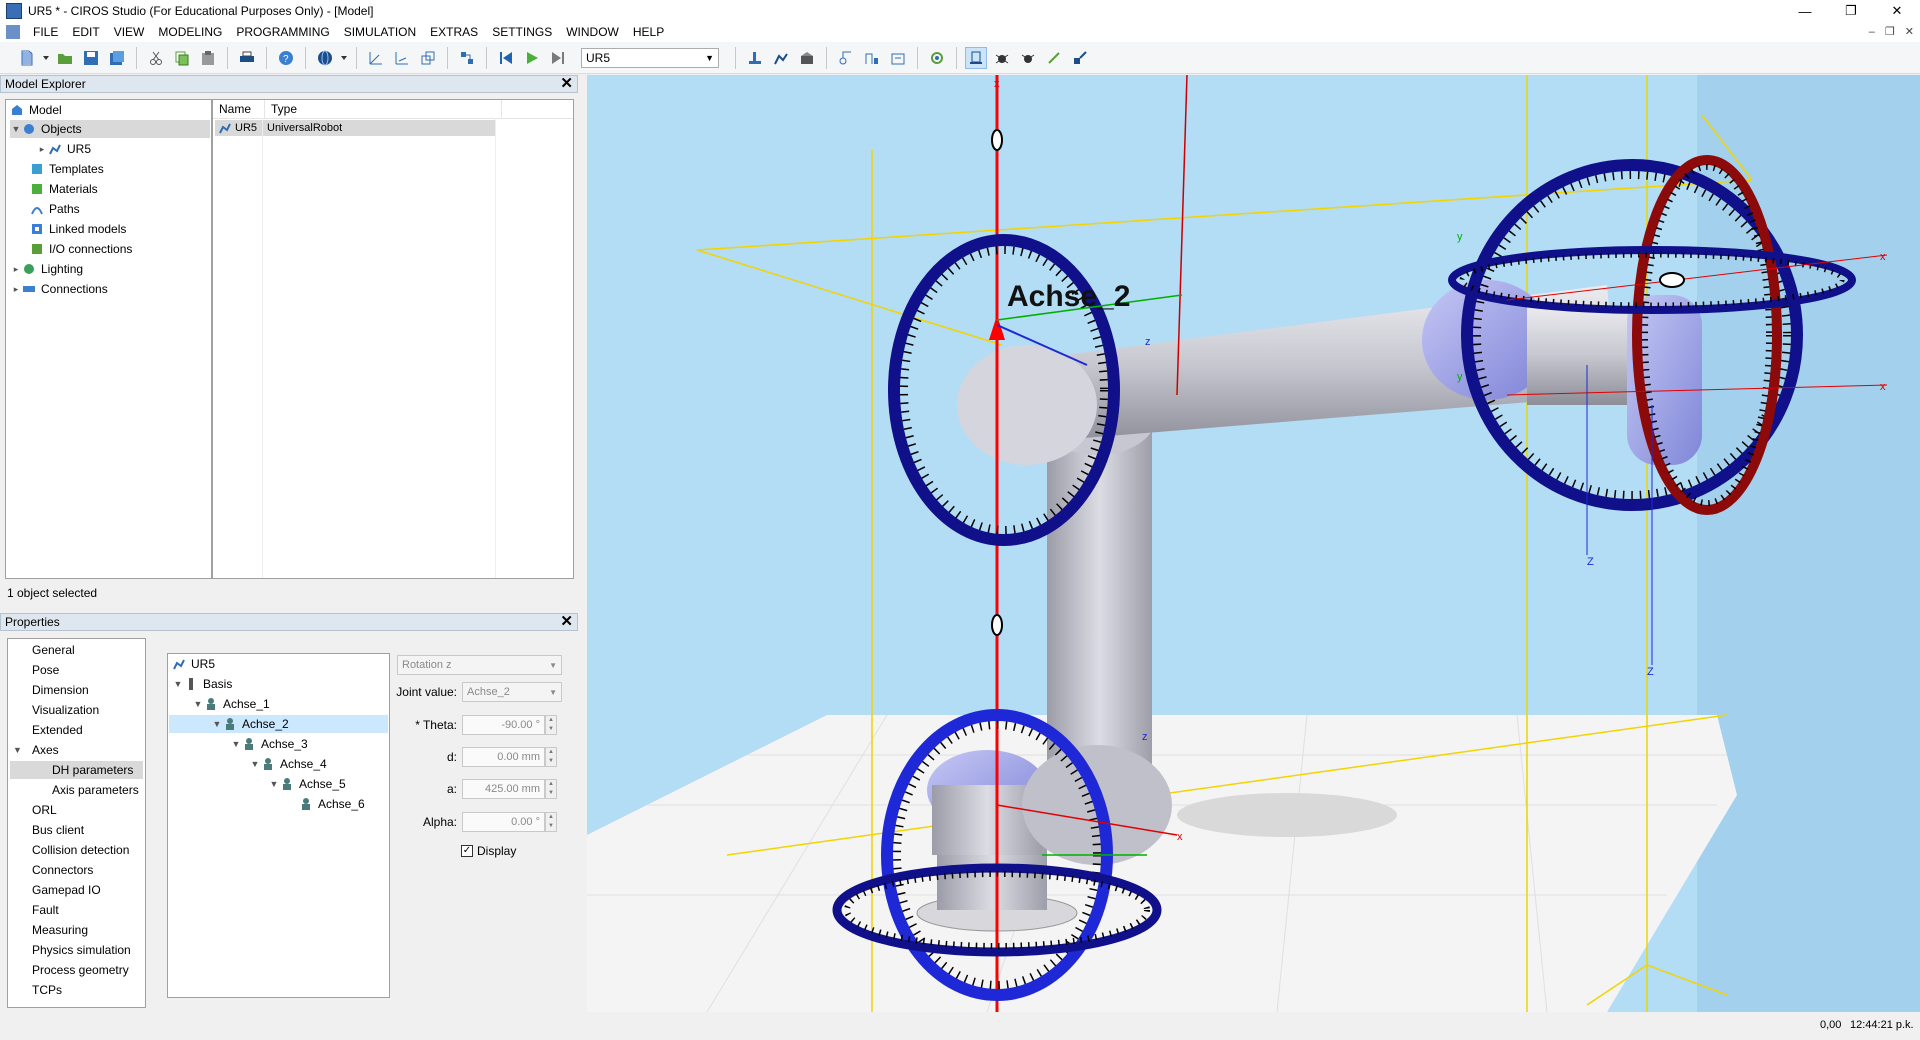 This screenshot has height=1040, width=1920. Describe the element at coordinates (62, 870) in the screenshot. I see `category-connectors: Connectors` at that location.